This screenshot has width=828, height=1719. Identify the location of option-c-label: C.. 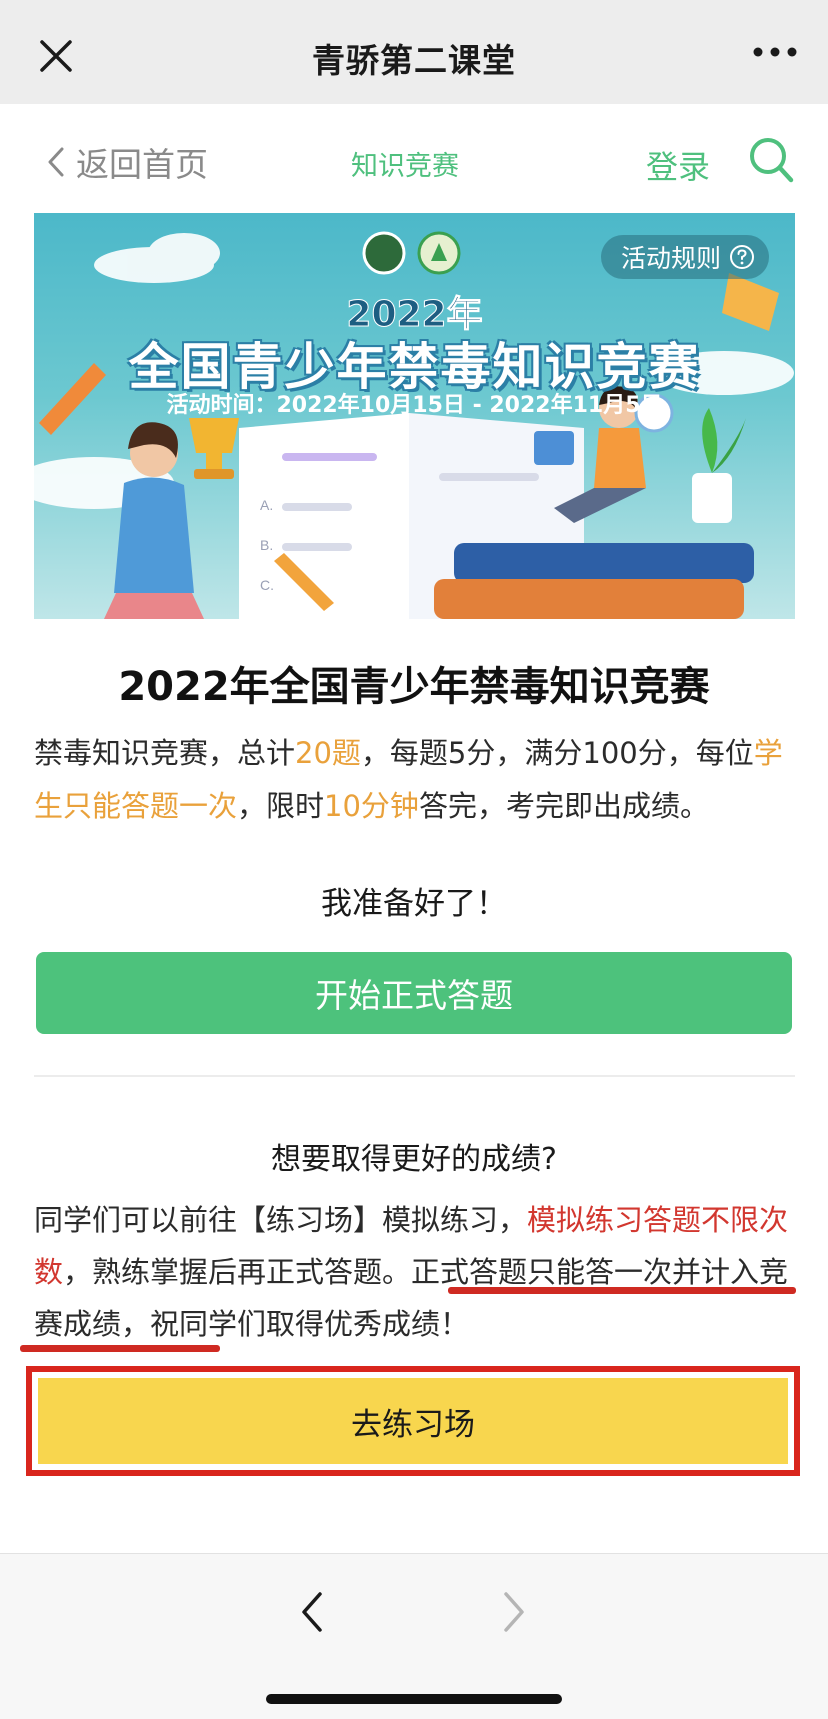
(267, 585).